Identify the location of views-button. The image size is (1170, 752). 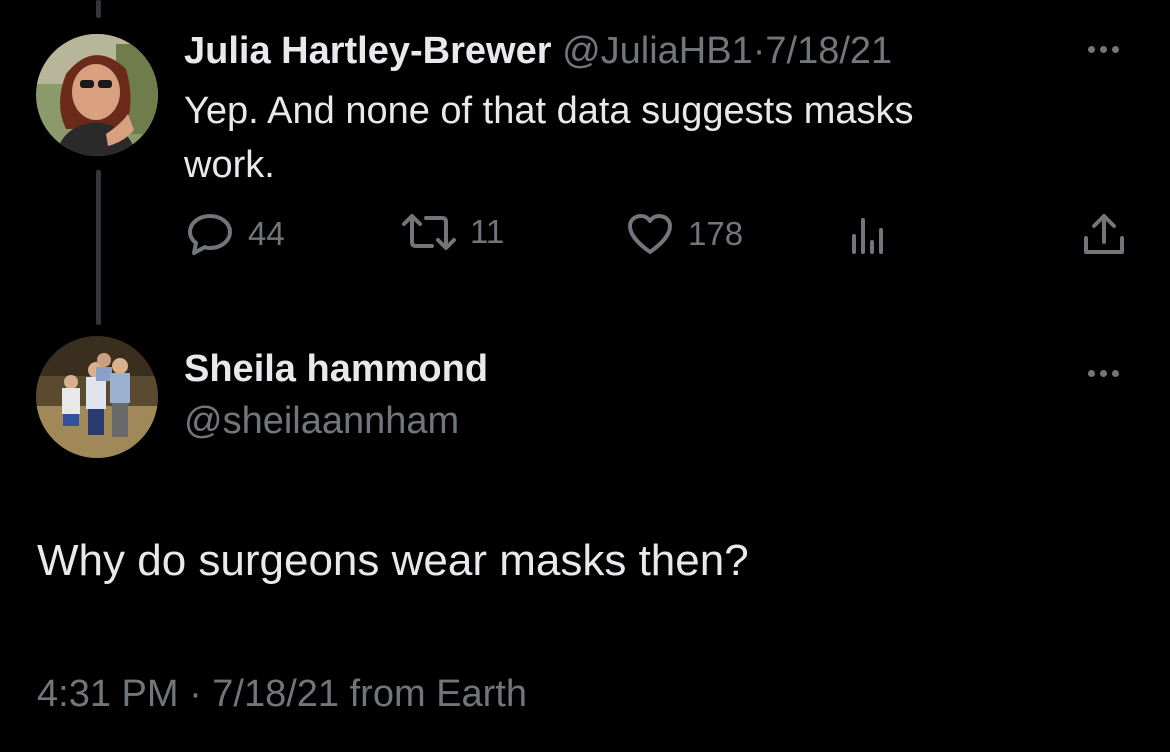
(868, 234).